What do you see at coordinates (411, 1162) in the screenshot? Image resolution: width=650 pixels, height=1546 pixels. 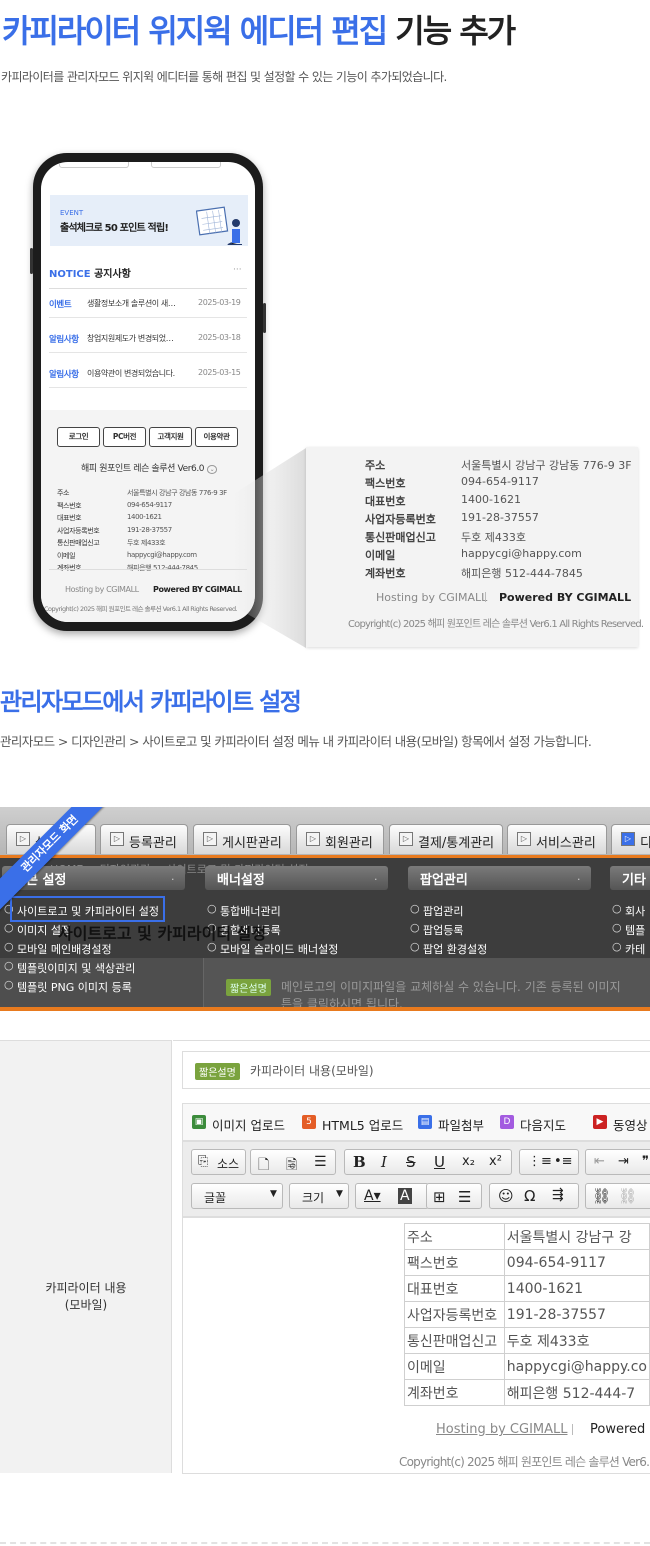 I see `strike-icon: S` at bounding box center [411, 1162].